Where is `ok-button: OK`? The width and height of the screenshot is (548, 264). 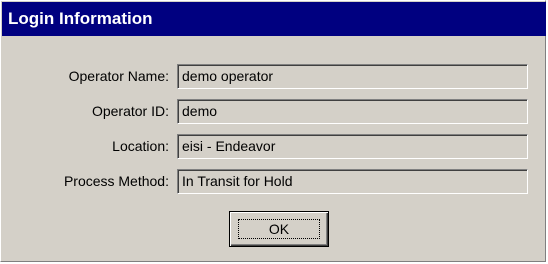 ok-button: OK is located at coordinates (279, 229).